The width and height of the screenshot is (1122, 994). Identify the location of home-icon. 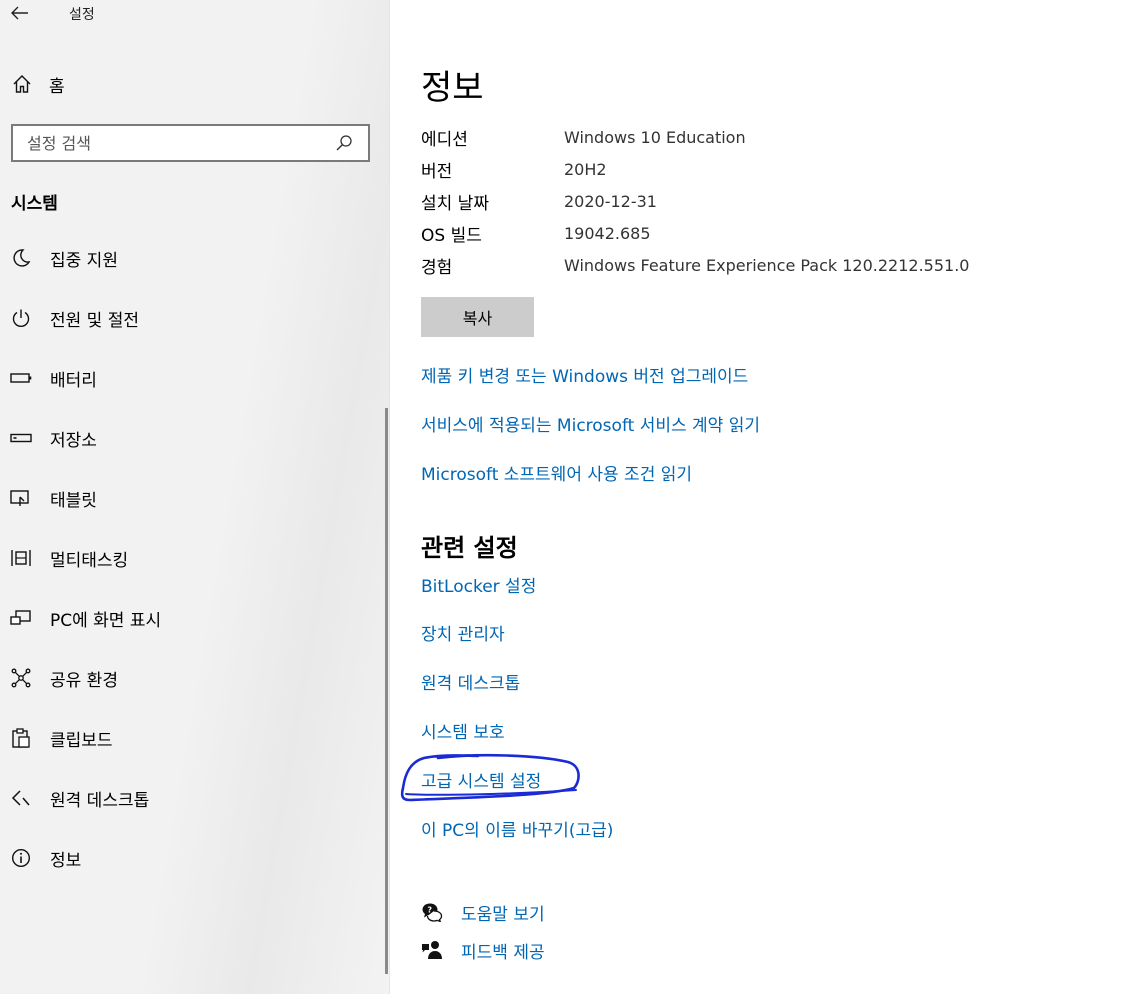
(22, 84).